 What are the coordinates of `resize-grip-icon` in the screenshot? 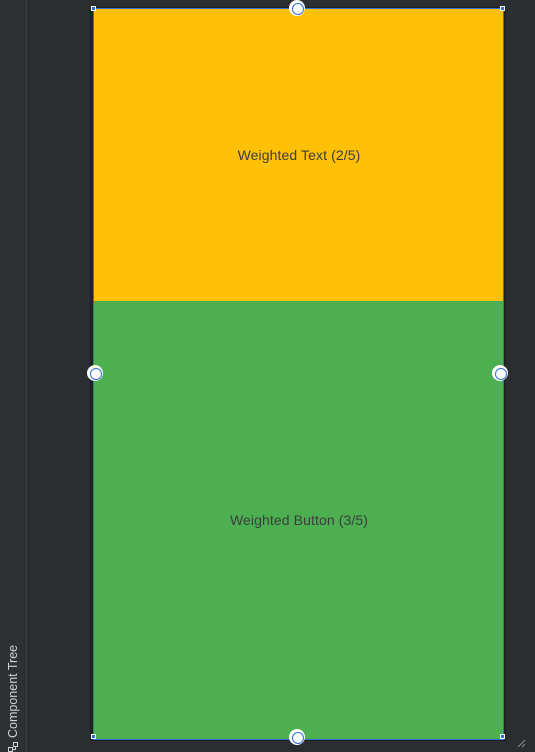 It's located at (521, 743).